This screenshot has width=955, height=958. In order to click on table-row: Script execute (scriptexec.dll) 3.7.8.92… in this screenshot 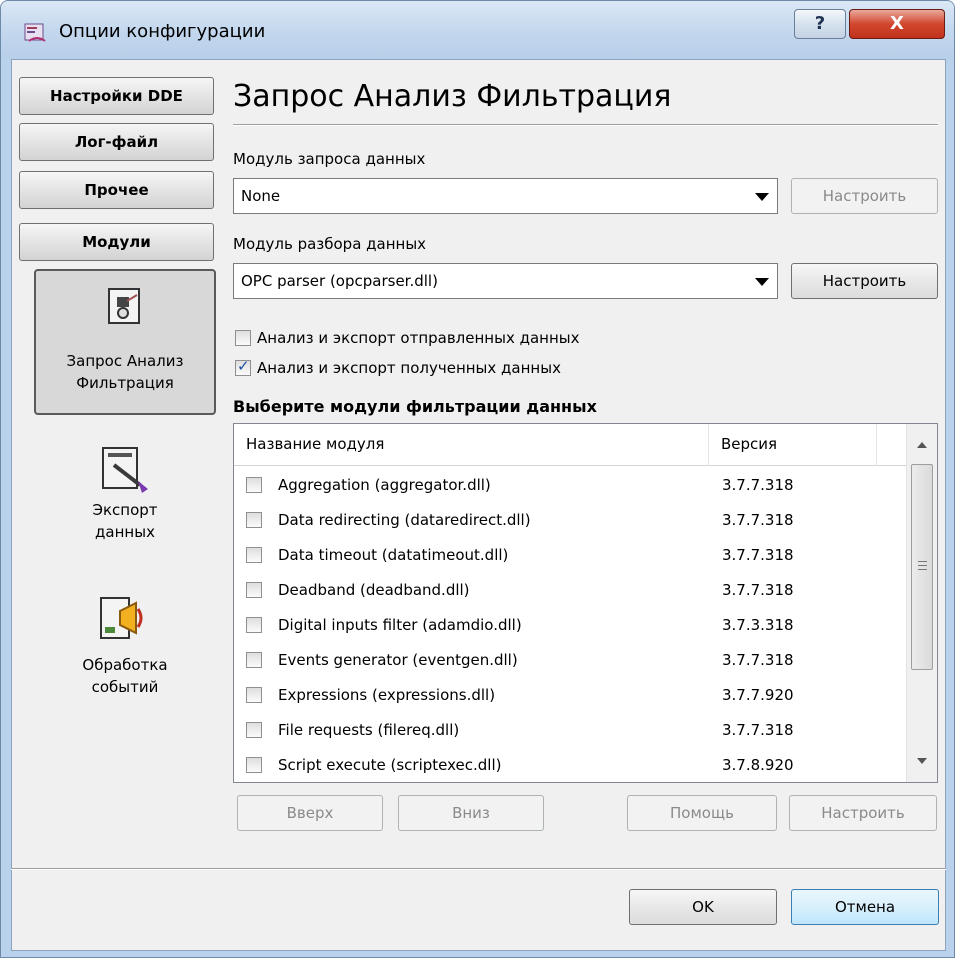, I will do `click(570, 765)`.